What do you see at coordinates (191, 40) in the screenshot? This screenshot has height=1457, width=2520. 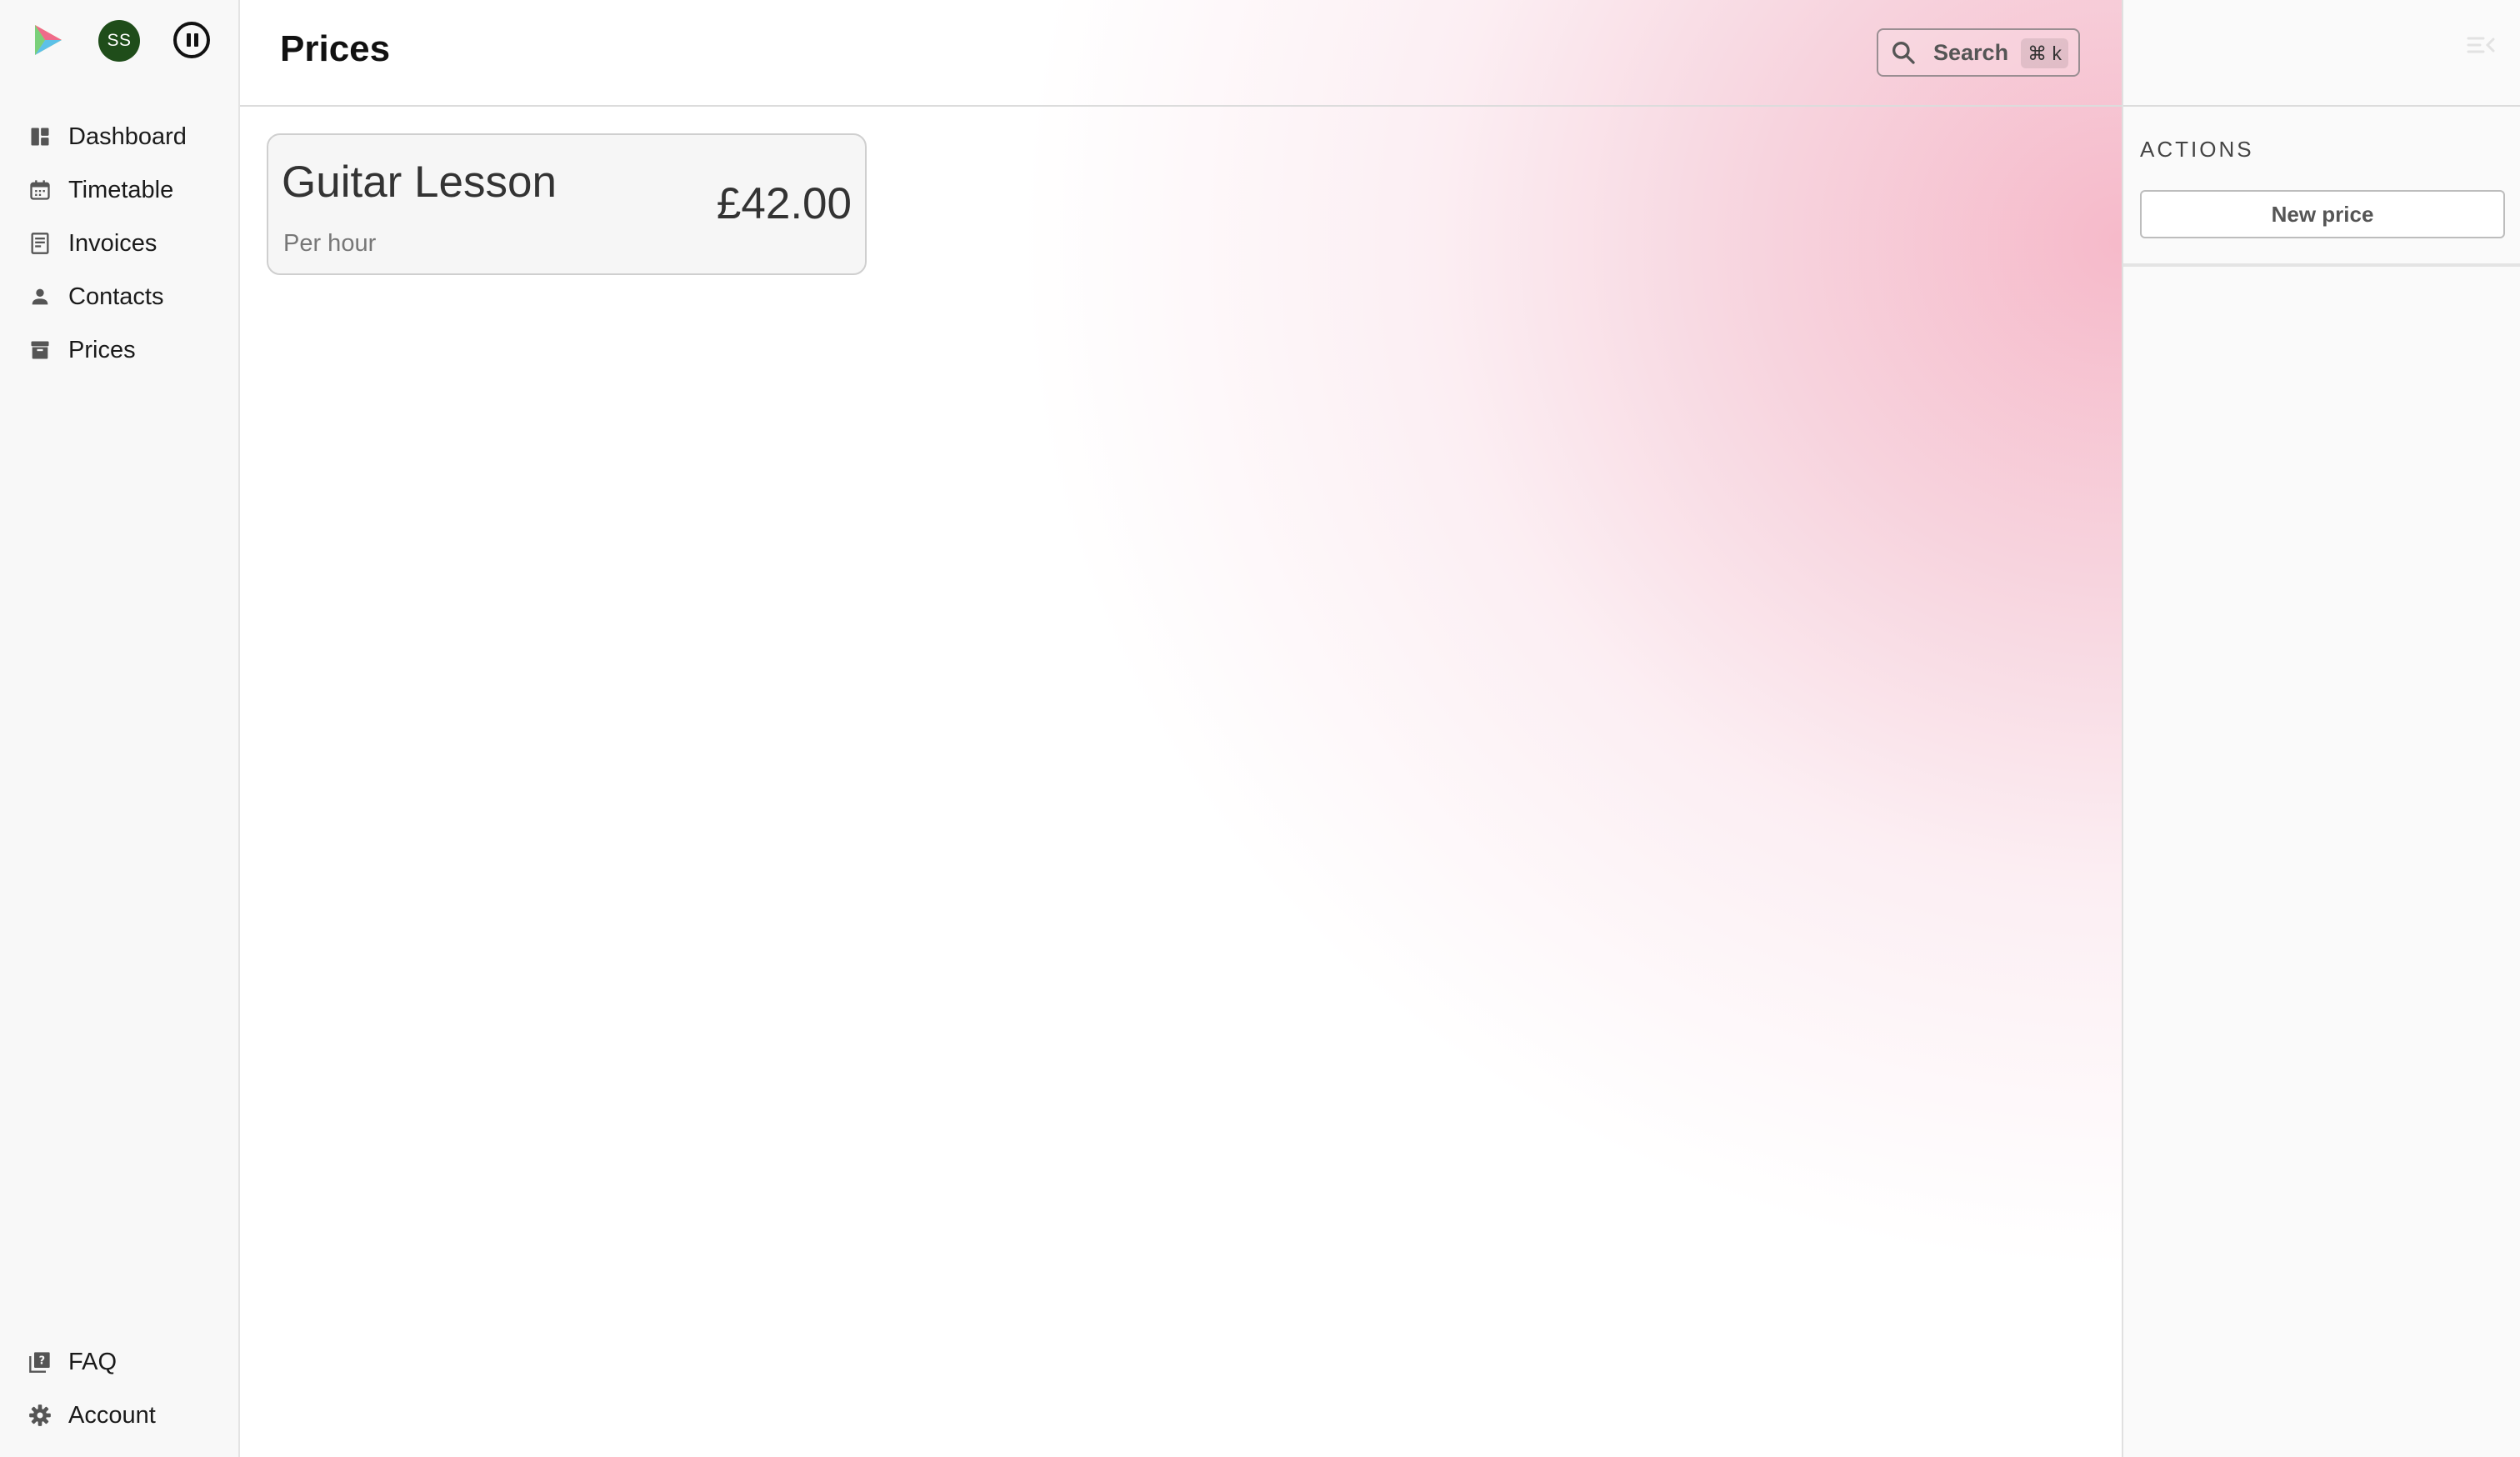 I see `pause-button` at bounding box center [191, 40].